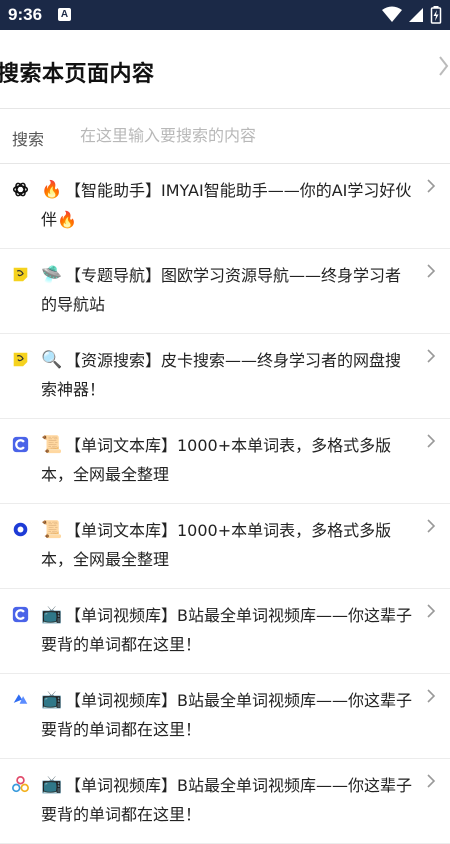  Describe the element at coordinates (391, 14) in the screenshot. I see `wifi-icon` at that location.